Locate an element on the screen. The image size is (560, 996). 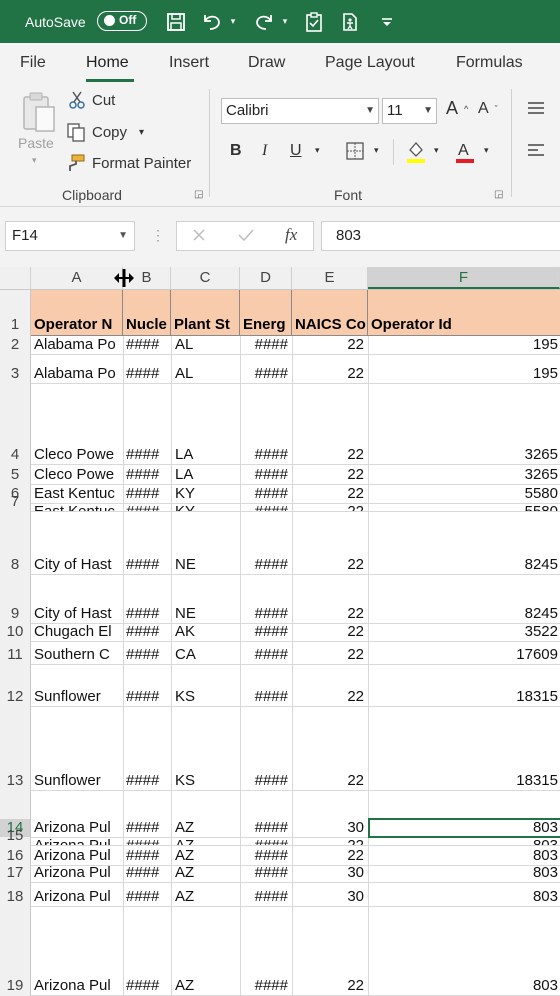
cell-c6: KY is located at coordinates (207, 494).